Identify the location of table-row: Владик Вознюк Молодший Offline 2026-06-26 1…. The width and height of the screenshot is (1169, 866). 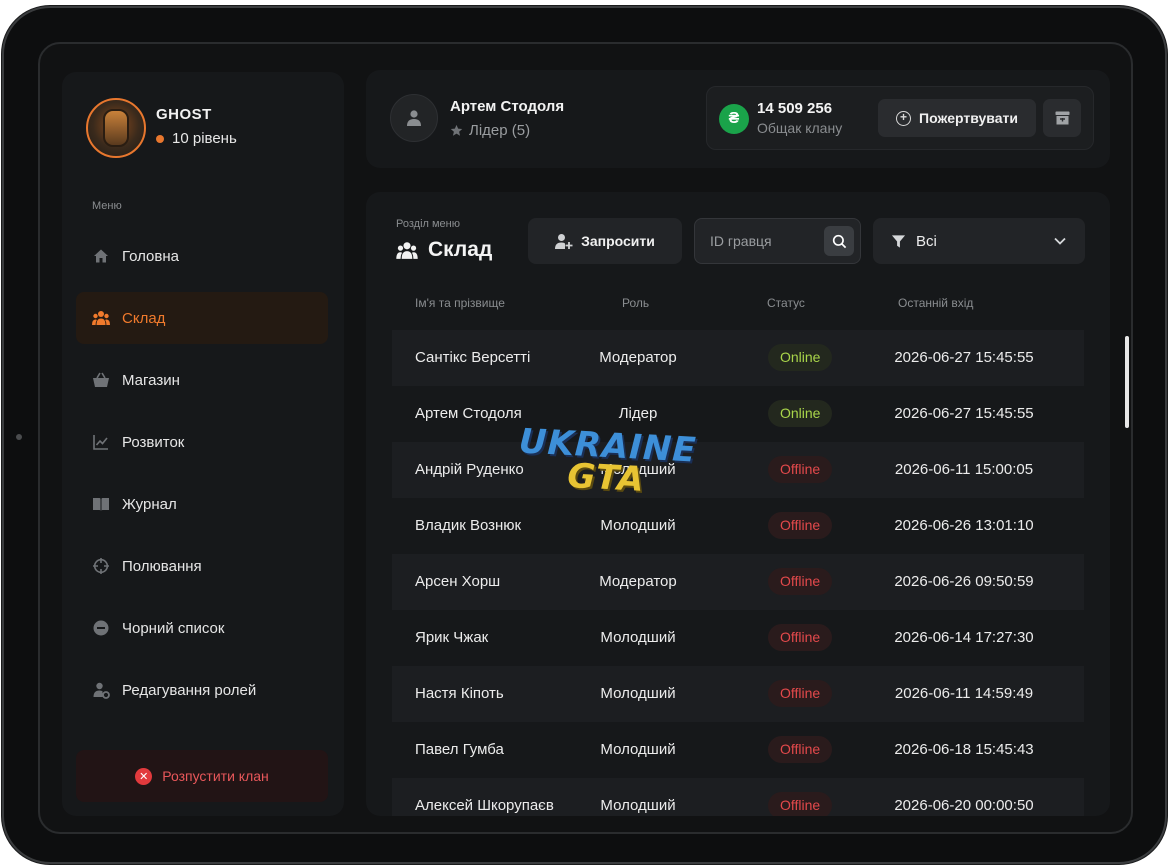
(738, 526).